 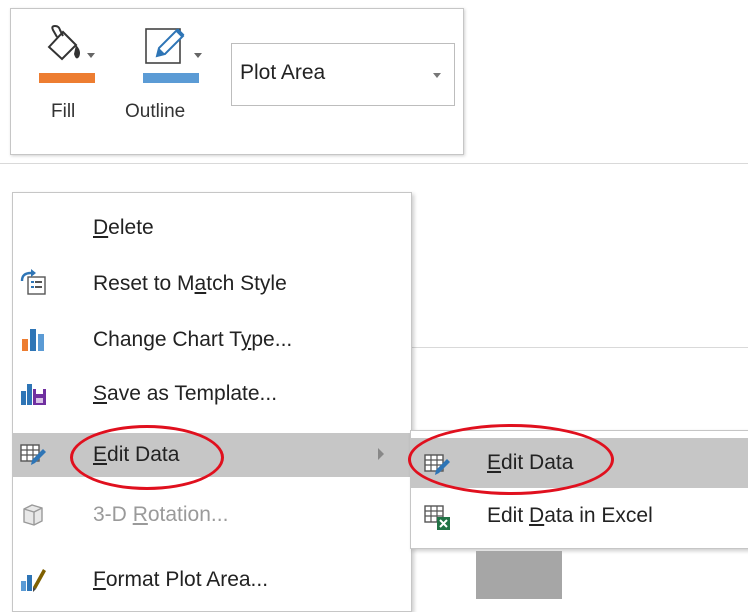 What do you see at coordinates (381, 454) in the screenshot?
I see `chevron-right-icon` at bounding box center [381, 454].